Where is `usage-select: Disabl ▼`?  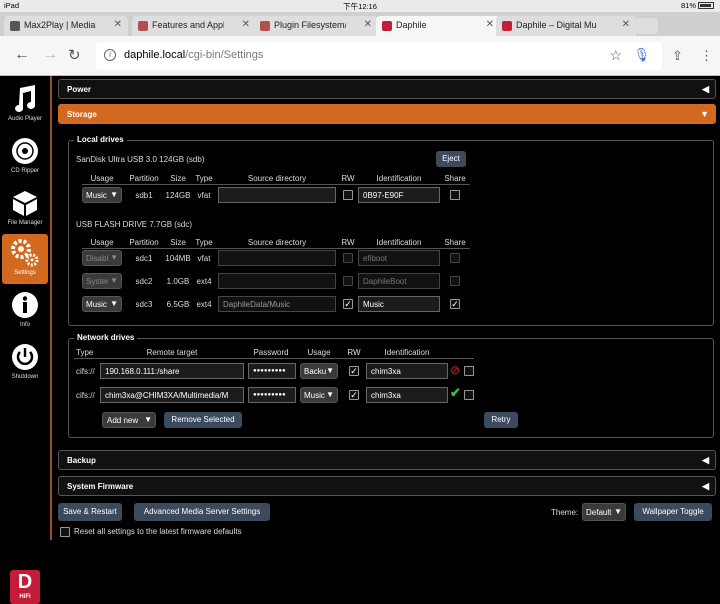 usage-select: Disabl ▼ is located at coordinates (102, 258).